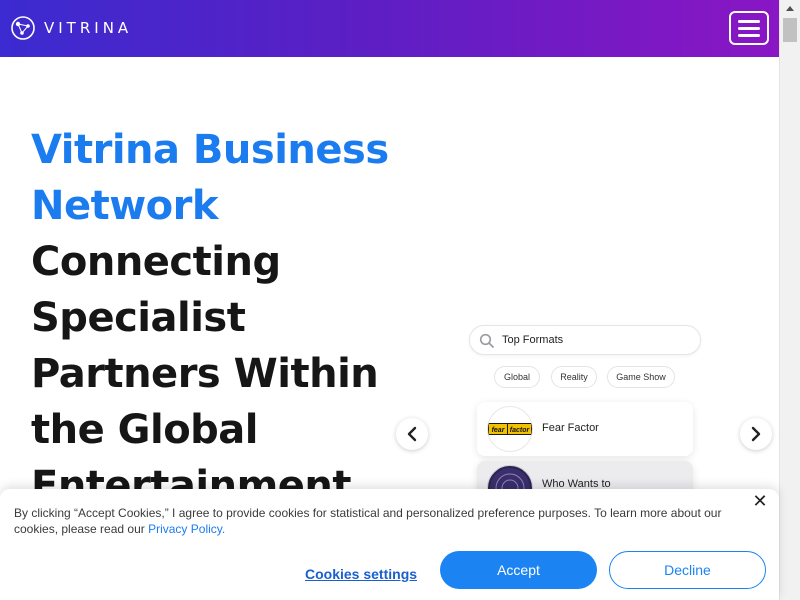 The height and width of the screenshot is (600, 800). Describe the element at coordinates (138, 318) in the screenshot. I see `hero-title-line: Specialist` at that location.